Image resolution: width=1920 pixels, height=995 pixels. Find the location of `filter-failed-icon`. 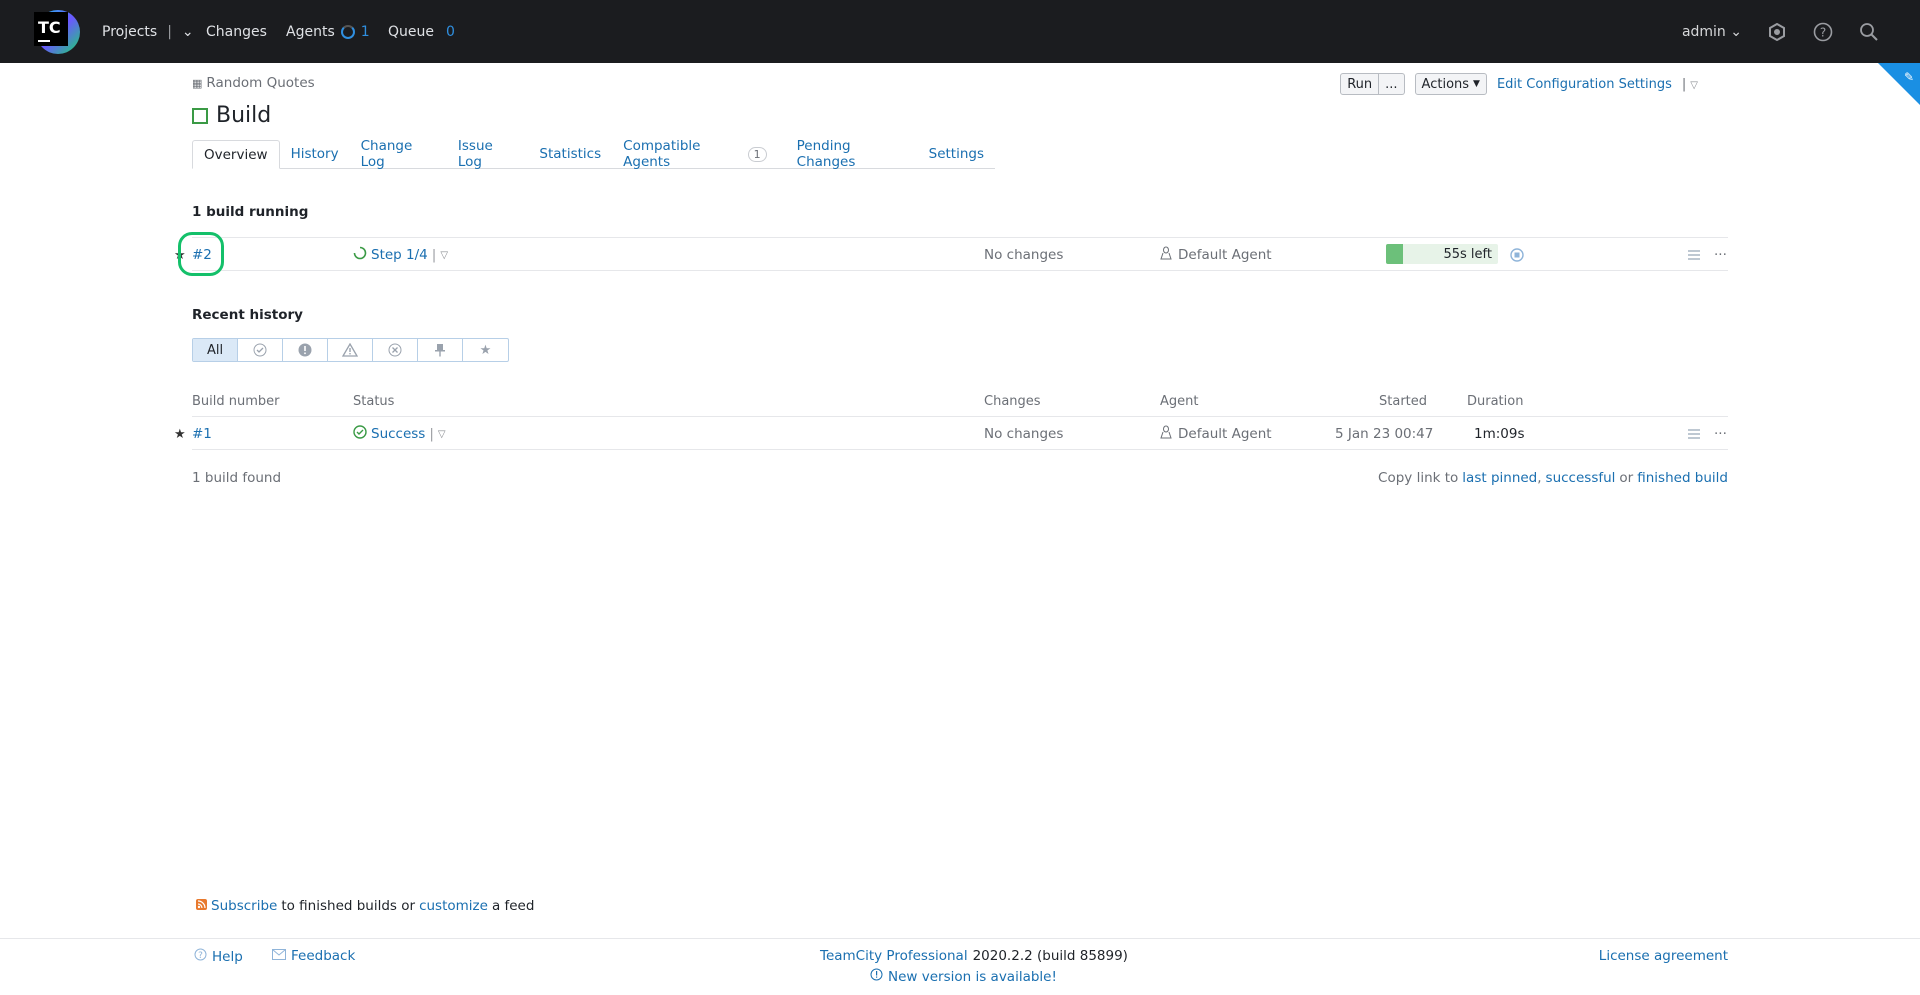

filter-failed-icon is located at coordinates (305, 350).